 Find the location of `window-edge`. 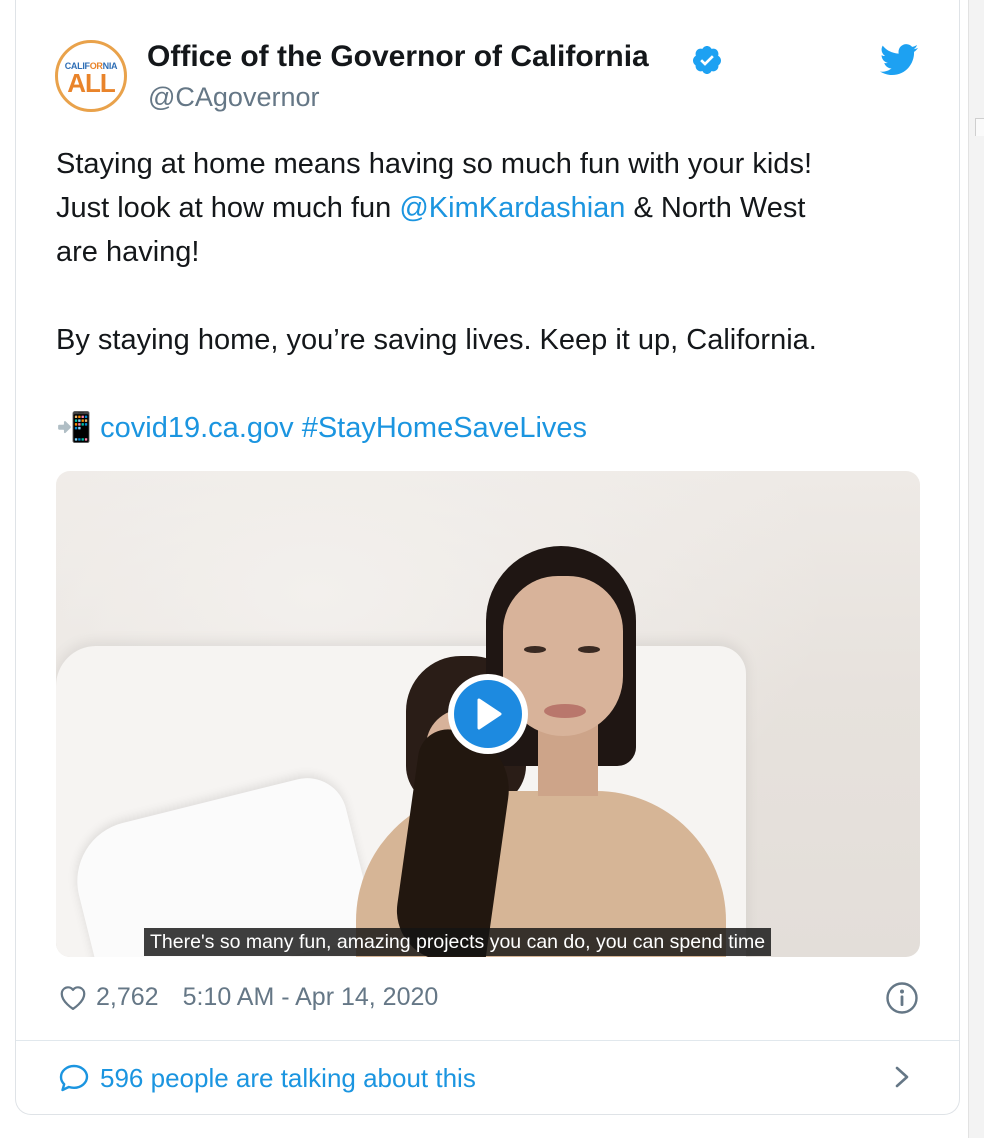

window-edge is located at coordinates (976, 569).